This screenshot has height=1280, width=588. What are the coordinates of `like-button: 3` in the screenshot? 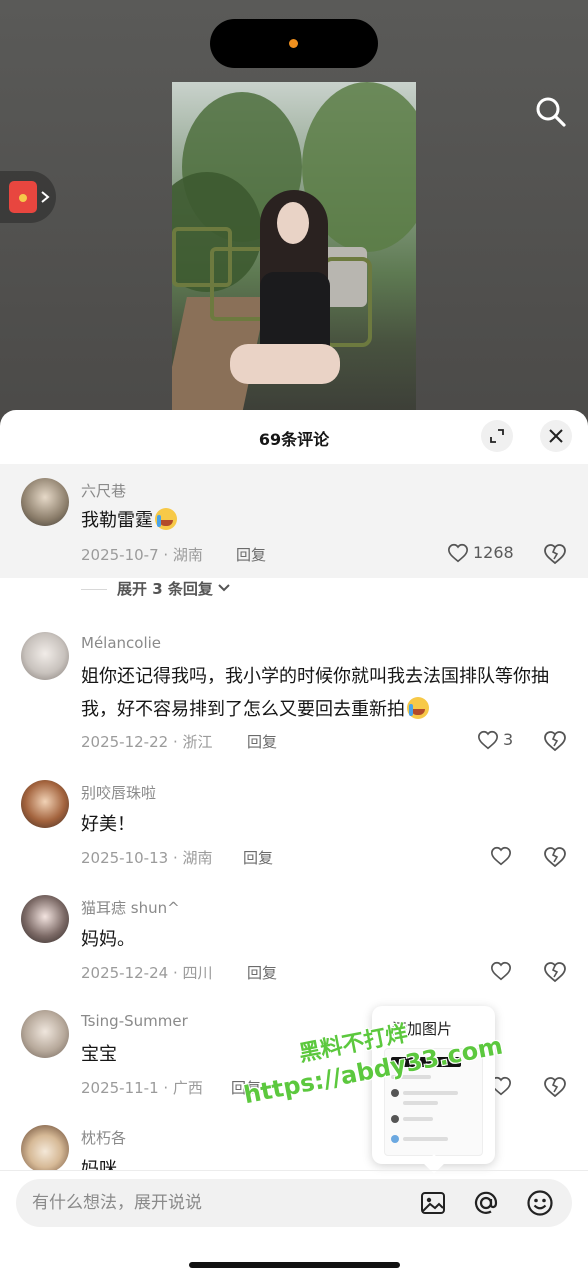 It's located at (497, 741).